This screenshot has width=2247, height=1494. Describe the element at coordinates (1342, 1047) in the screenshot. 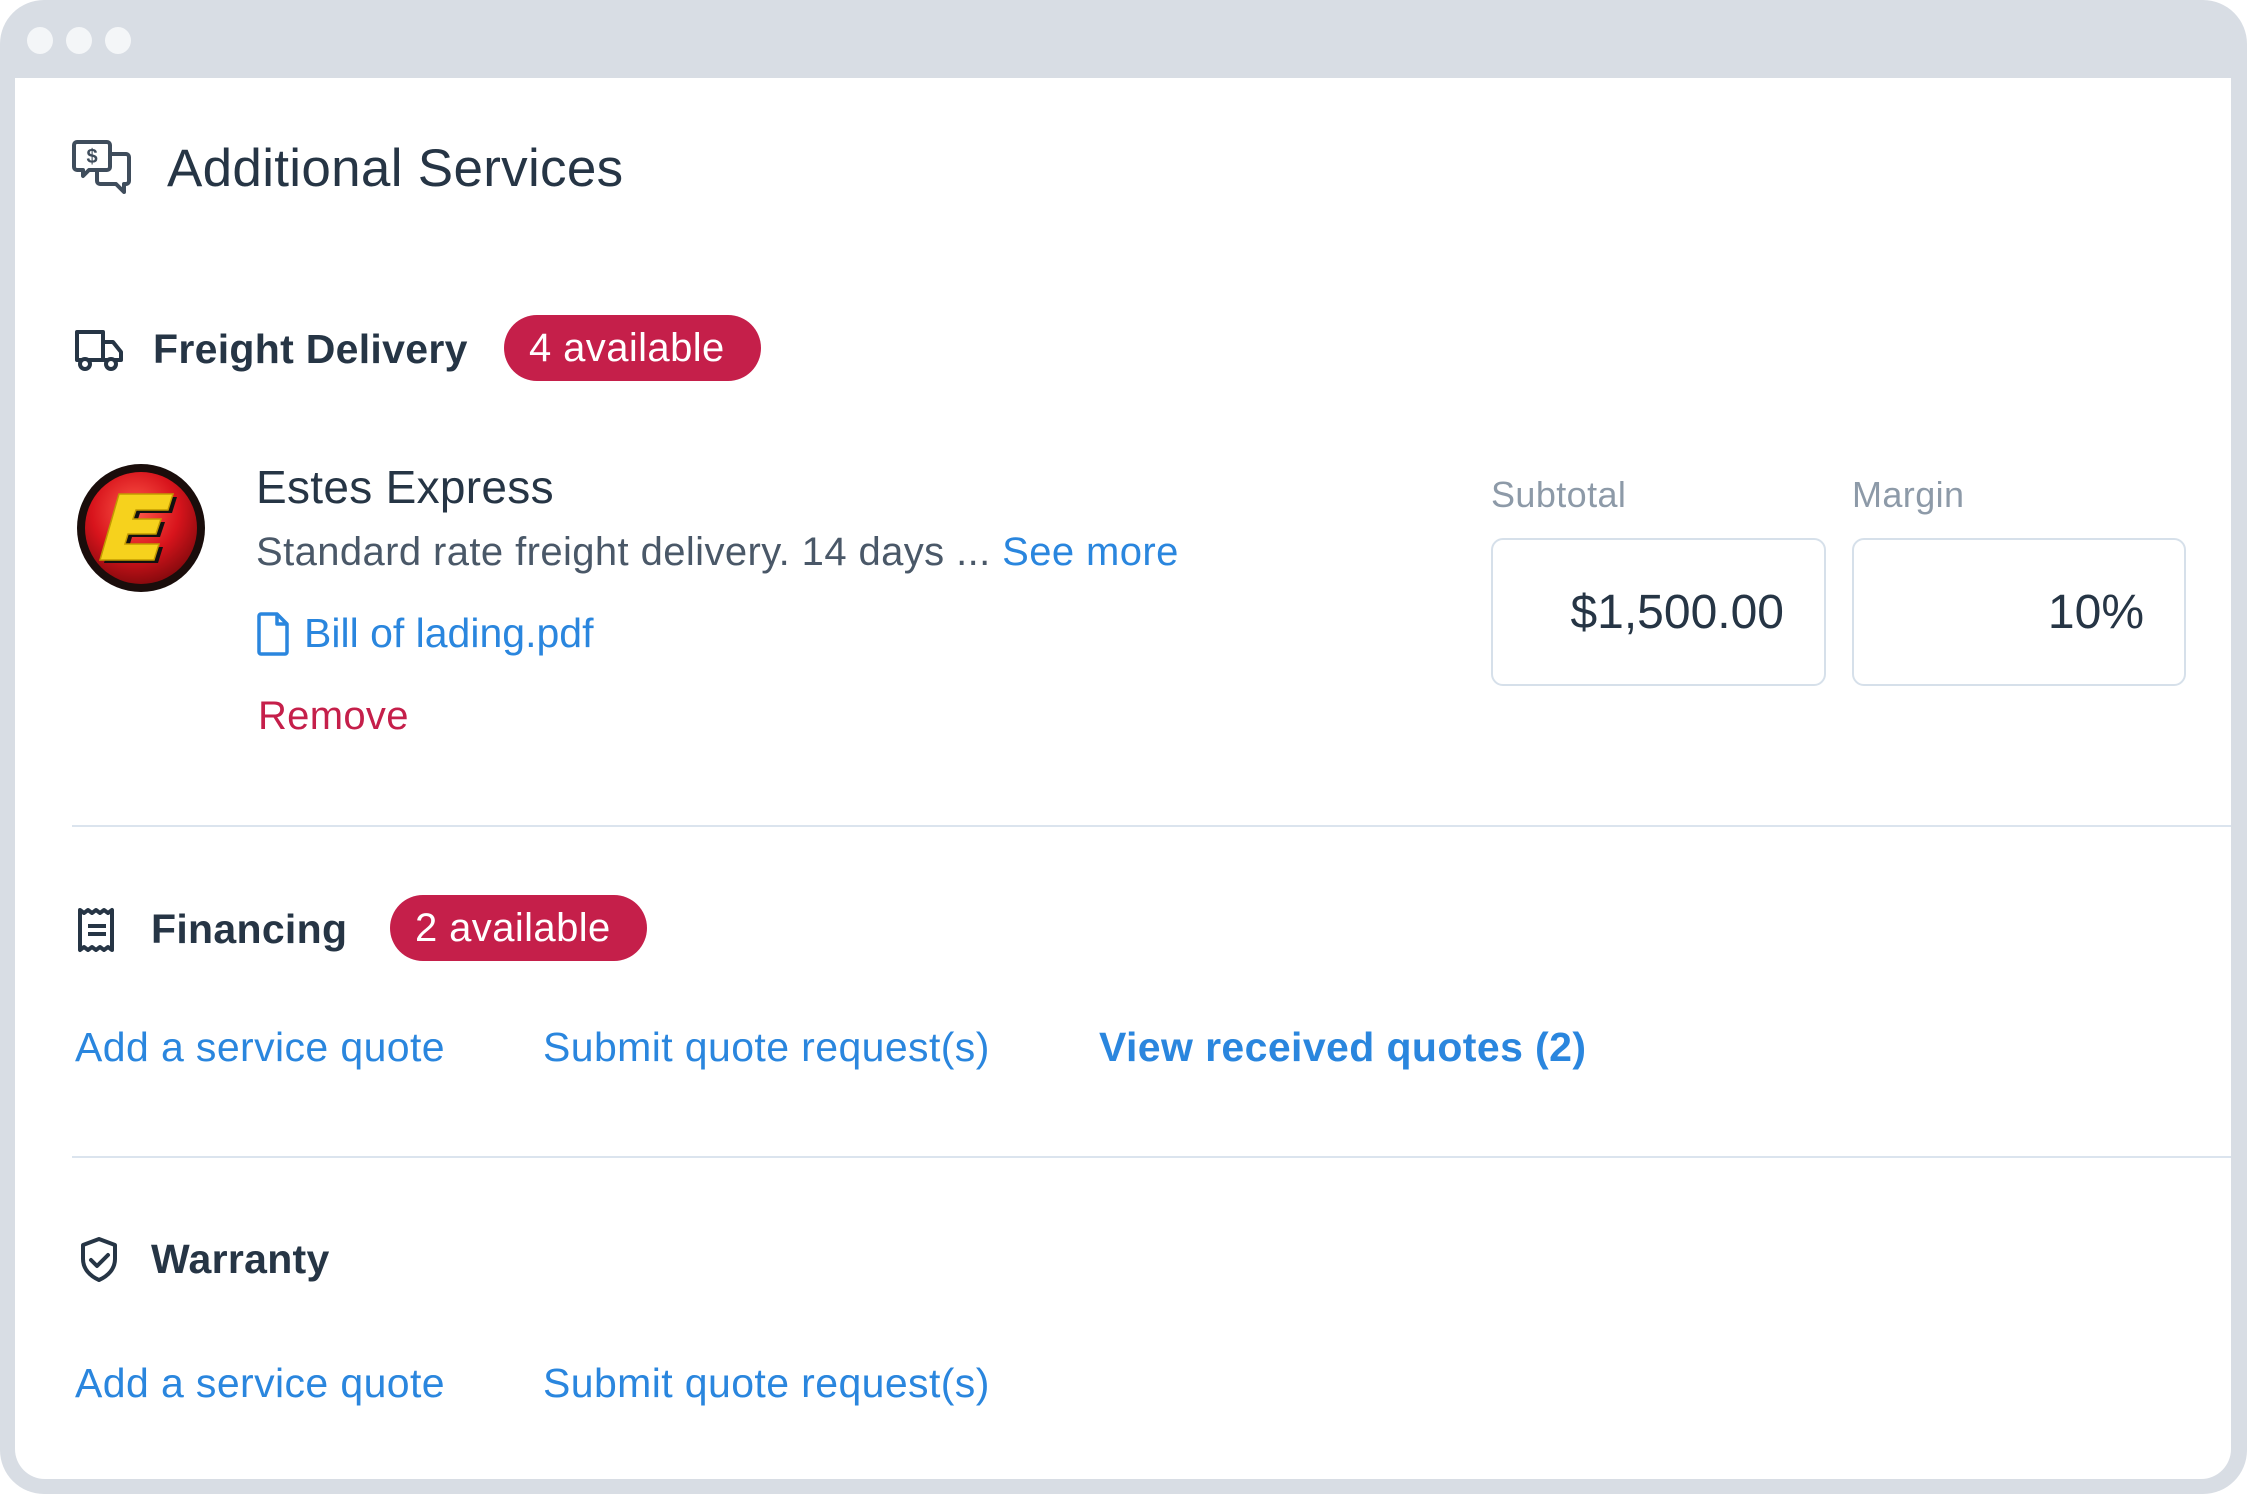

I see `view-received-quotes-link: View received quotes (2)` at that location.